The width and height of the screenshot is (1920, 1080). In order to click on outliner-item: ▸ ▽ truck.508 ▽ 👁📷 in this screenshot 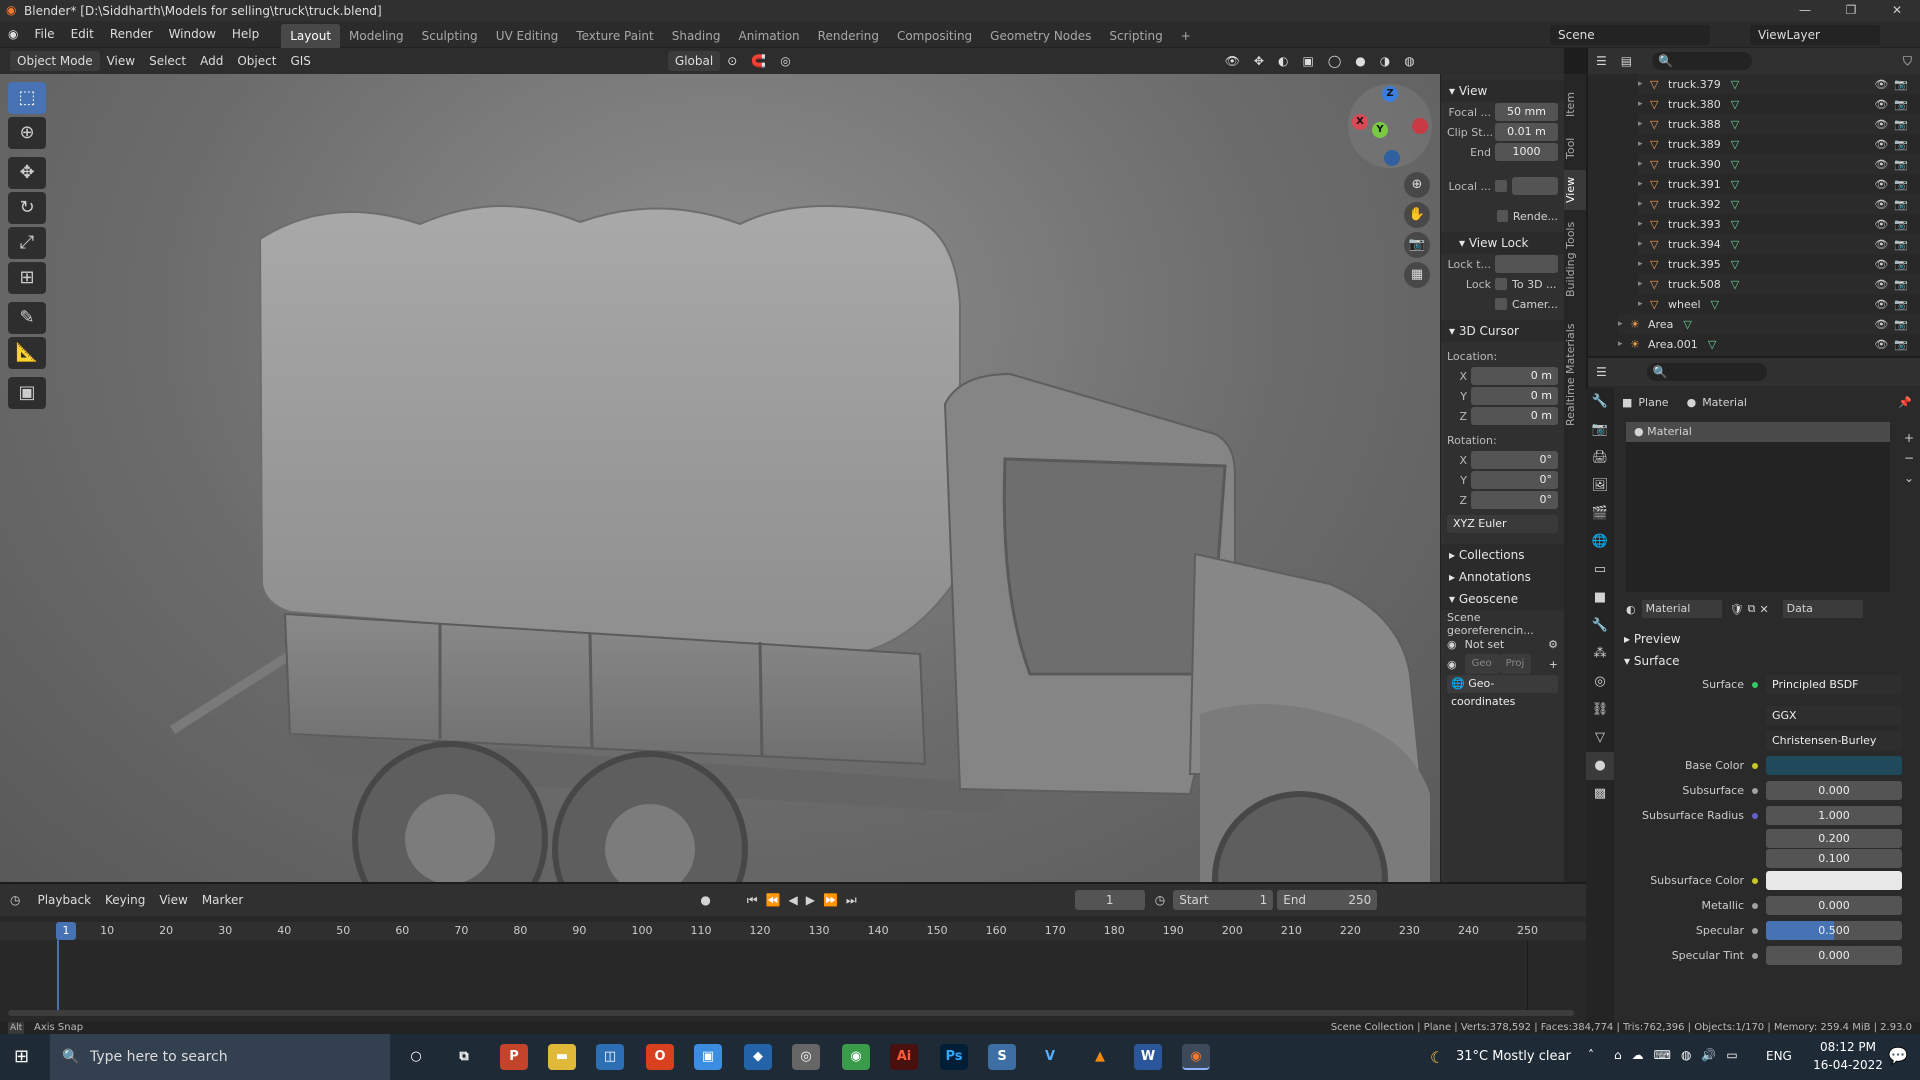, I will do `click(1779, 284)`.